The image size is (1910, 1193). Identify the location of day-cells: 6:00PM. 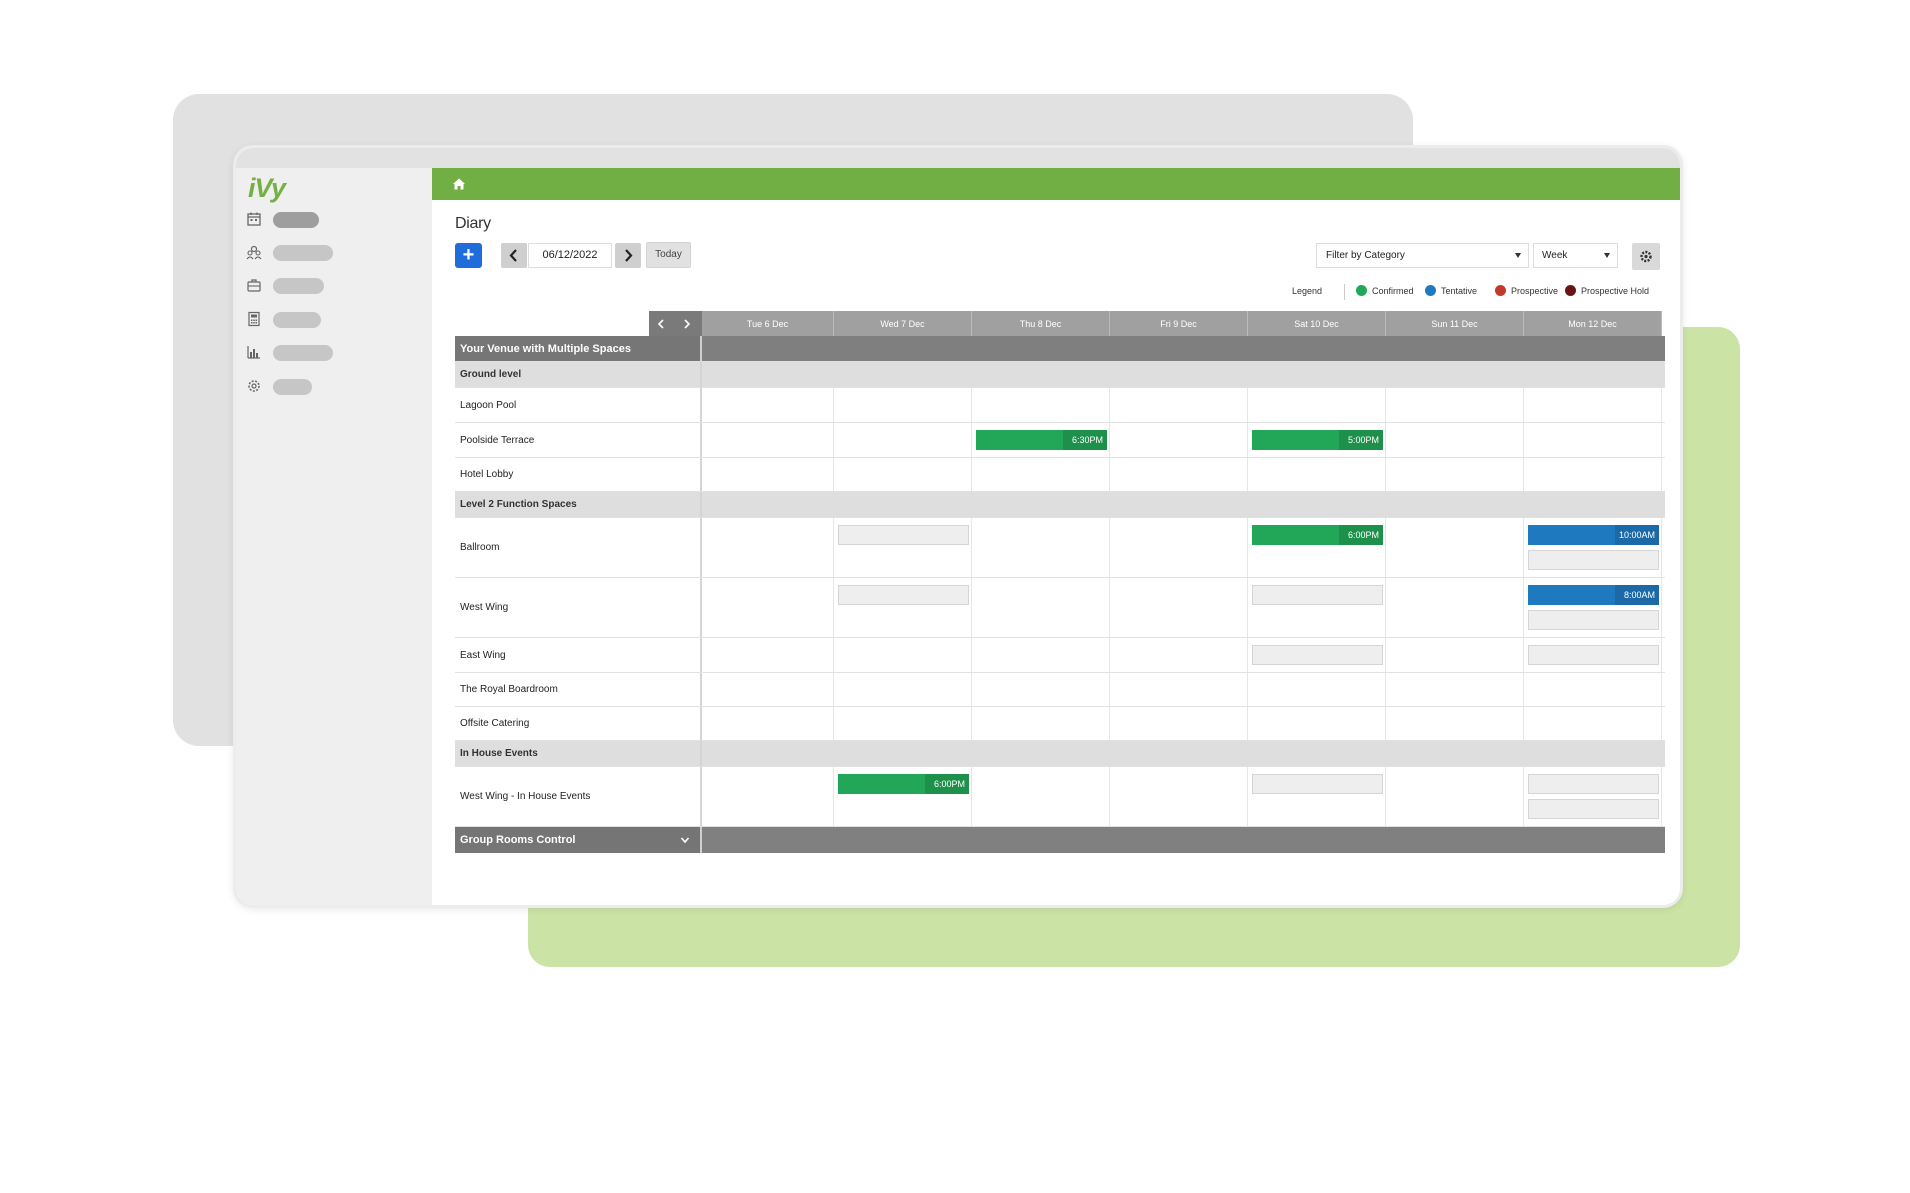
(1183, 796).